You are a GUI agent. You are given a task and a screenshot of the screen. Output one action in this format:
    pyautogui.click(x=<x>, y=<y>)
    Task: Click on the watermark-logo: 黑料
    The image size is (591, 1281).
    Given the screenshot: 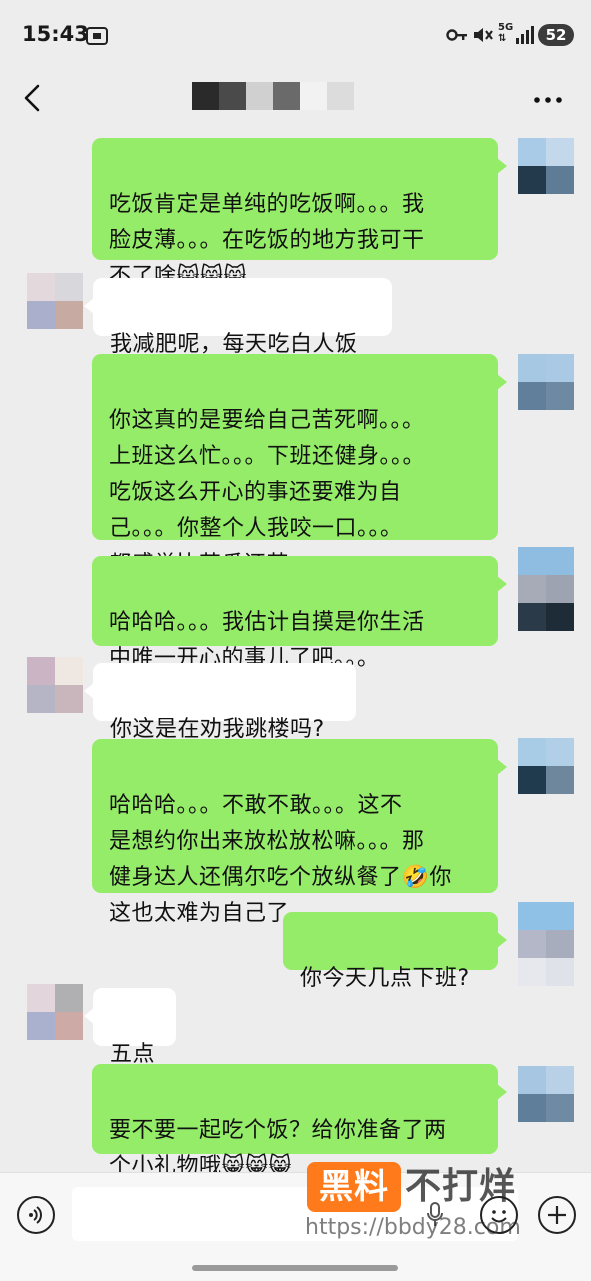 What is the action you would take?
    pyautogui.click(x=354, y=1187)
    